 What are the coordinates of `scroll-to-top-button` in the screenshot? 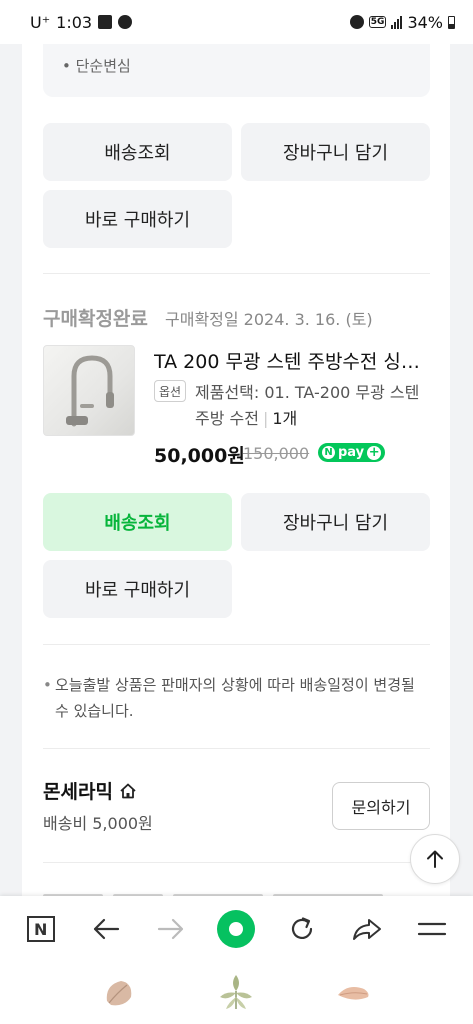 It's located at (435, 859).